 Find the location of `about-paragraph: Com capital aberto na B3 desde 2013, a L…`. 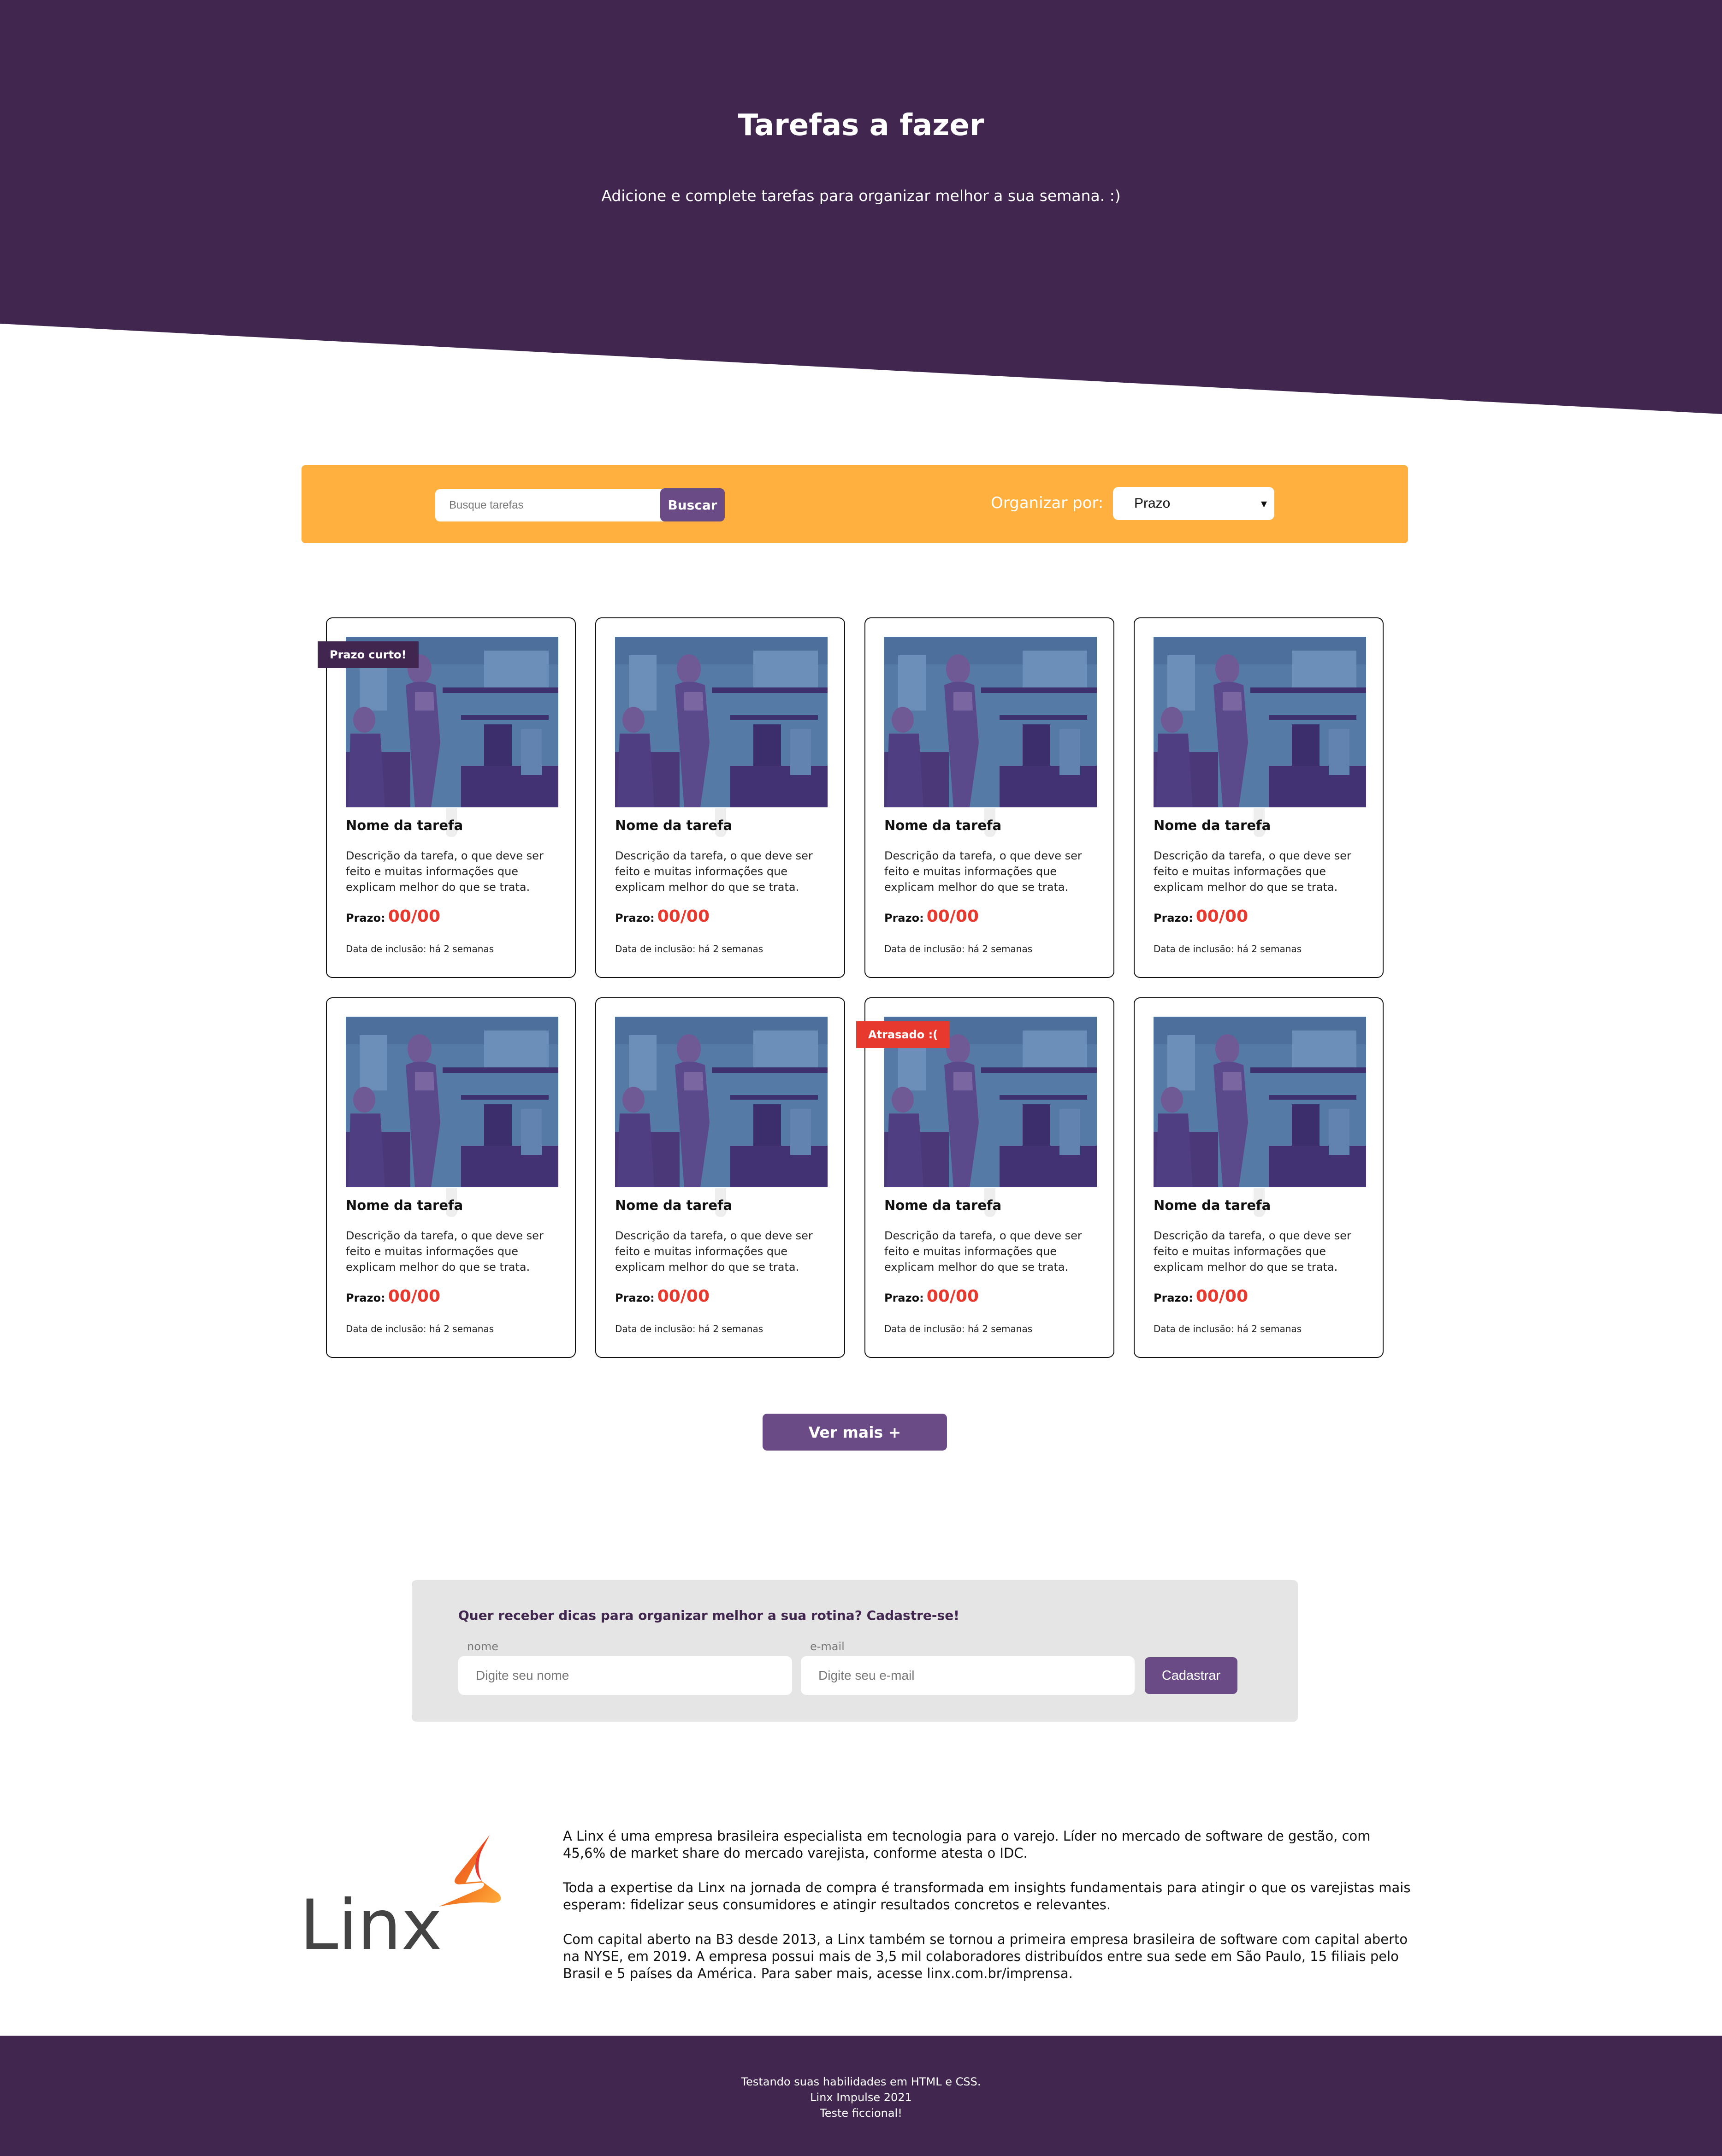

about-paragraph: Com capital aberto na B3 desde 2013, a L… is located at coordinates (985, 1956).